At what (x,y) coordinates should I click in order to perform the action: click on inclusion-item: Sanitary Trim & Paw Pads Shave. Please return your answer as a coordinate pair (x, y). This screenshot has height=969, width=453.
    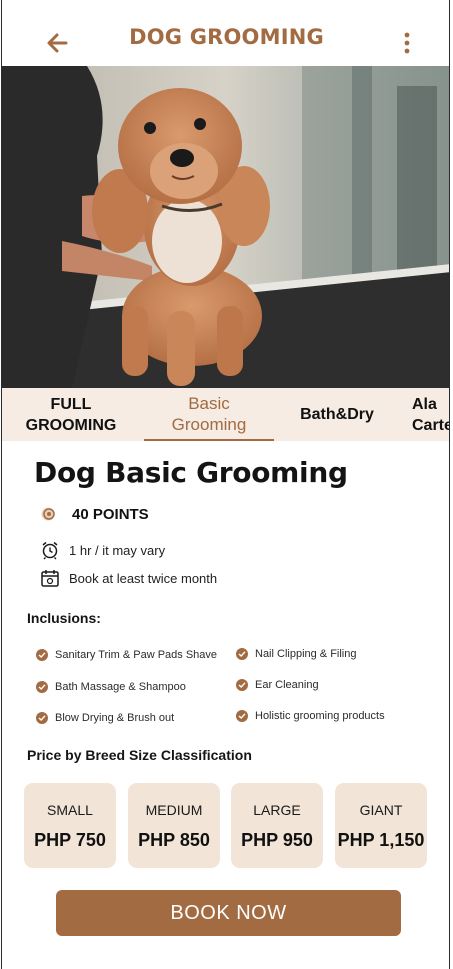
    Looking at the image, I should click on (126, 655).